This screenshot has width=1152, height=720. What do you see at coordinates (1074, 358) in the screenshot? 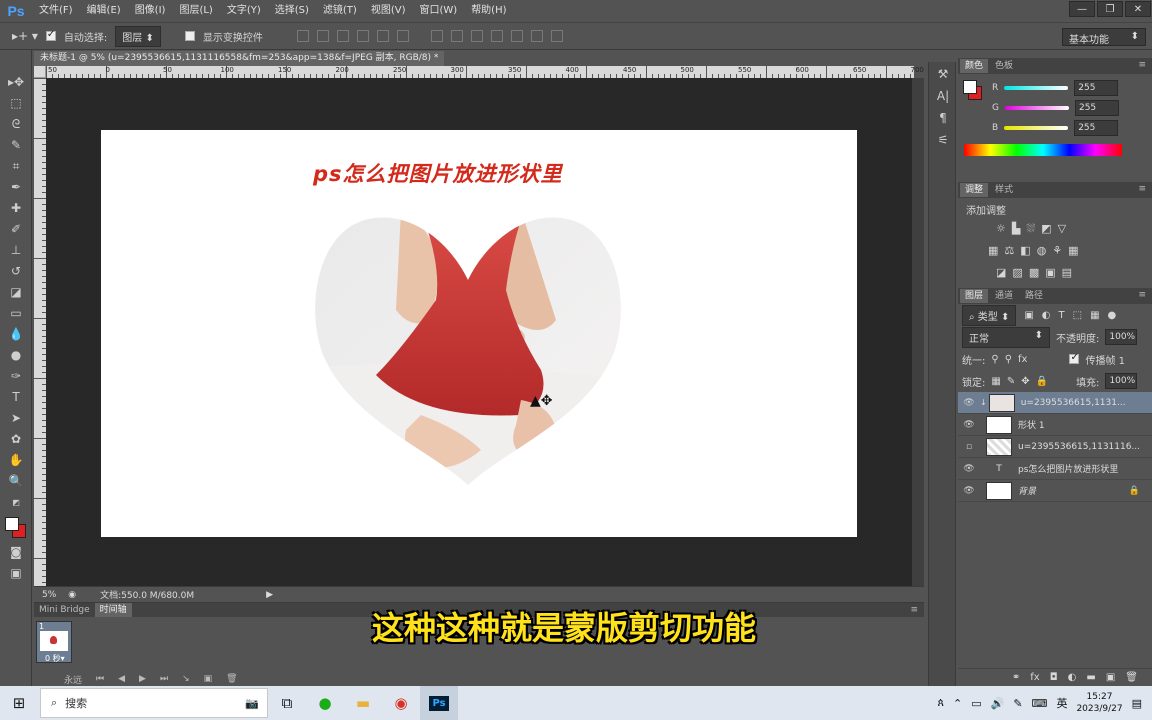
I see `propagate-frame-checkbox` at bounding box center [1074, 358].